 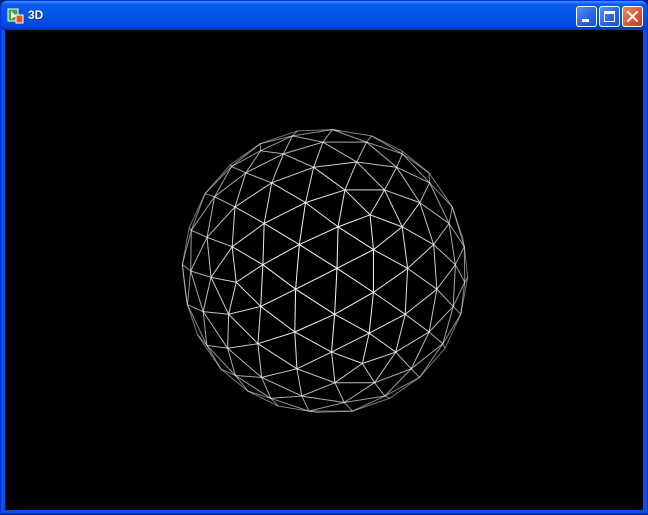 What do you see at coordinates (15, 15) in the screenshot?
I see `app-icon` at bounding box center [15, 15].